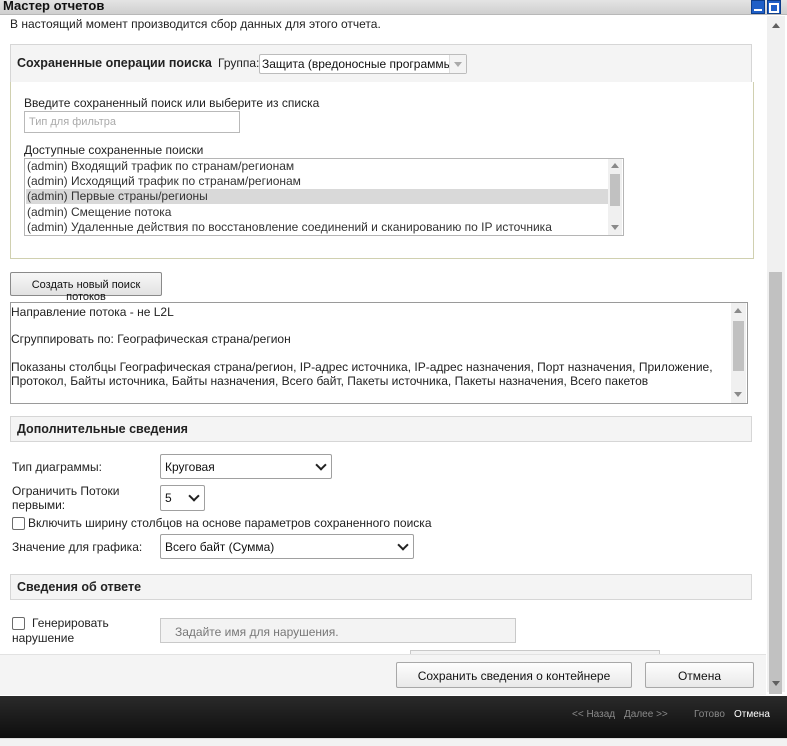 The image size is (787, 746). What do you see at coordinates (132, 122) in the screenshot?
I see `filter-input: Тип для фильтра` at bounding box center [132, 122].